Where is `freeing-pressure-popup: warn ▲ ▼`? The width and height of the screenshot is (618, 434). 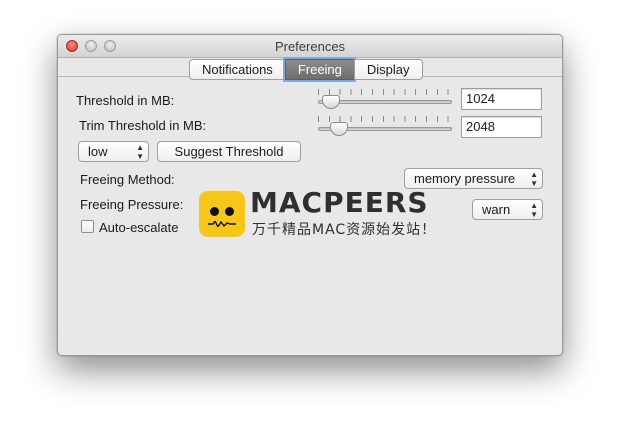
freeing-pressure-popup: warn ▲ ▼ is located at coordinates (507, 209).